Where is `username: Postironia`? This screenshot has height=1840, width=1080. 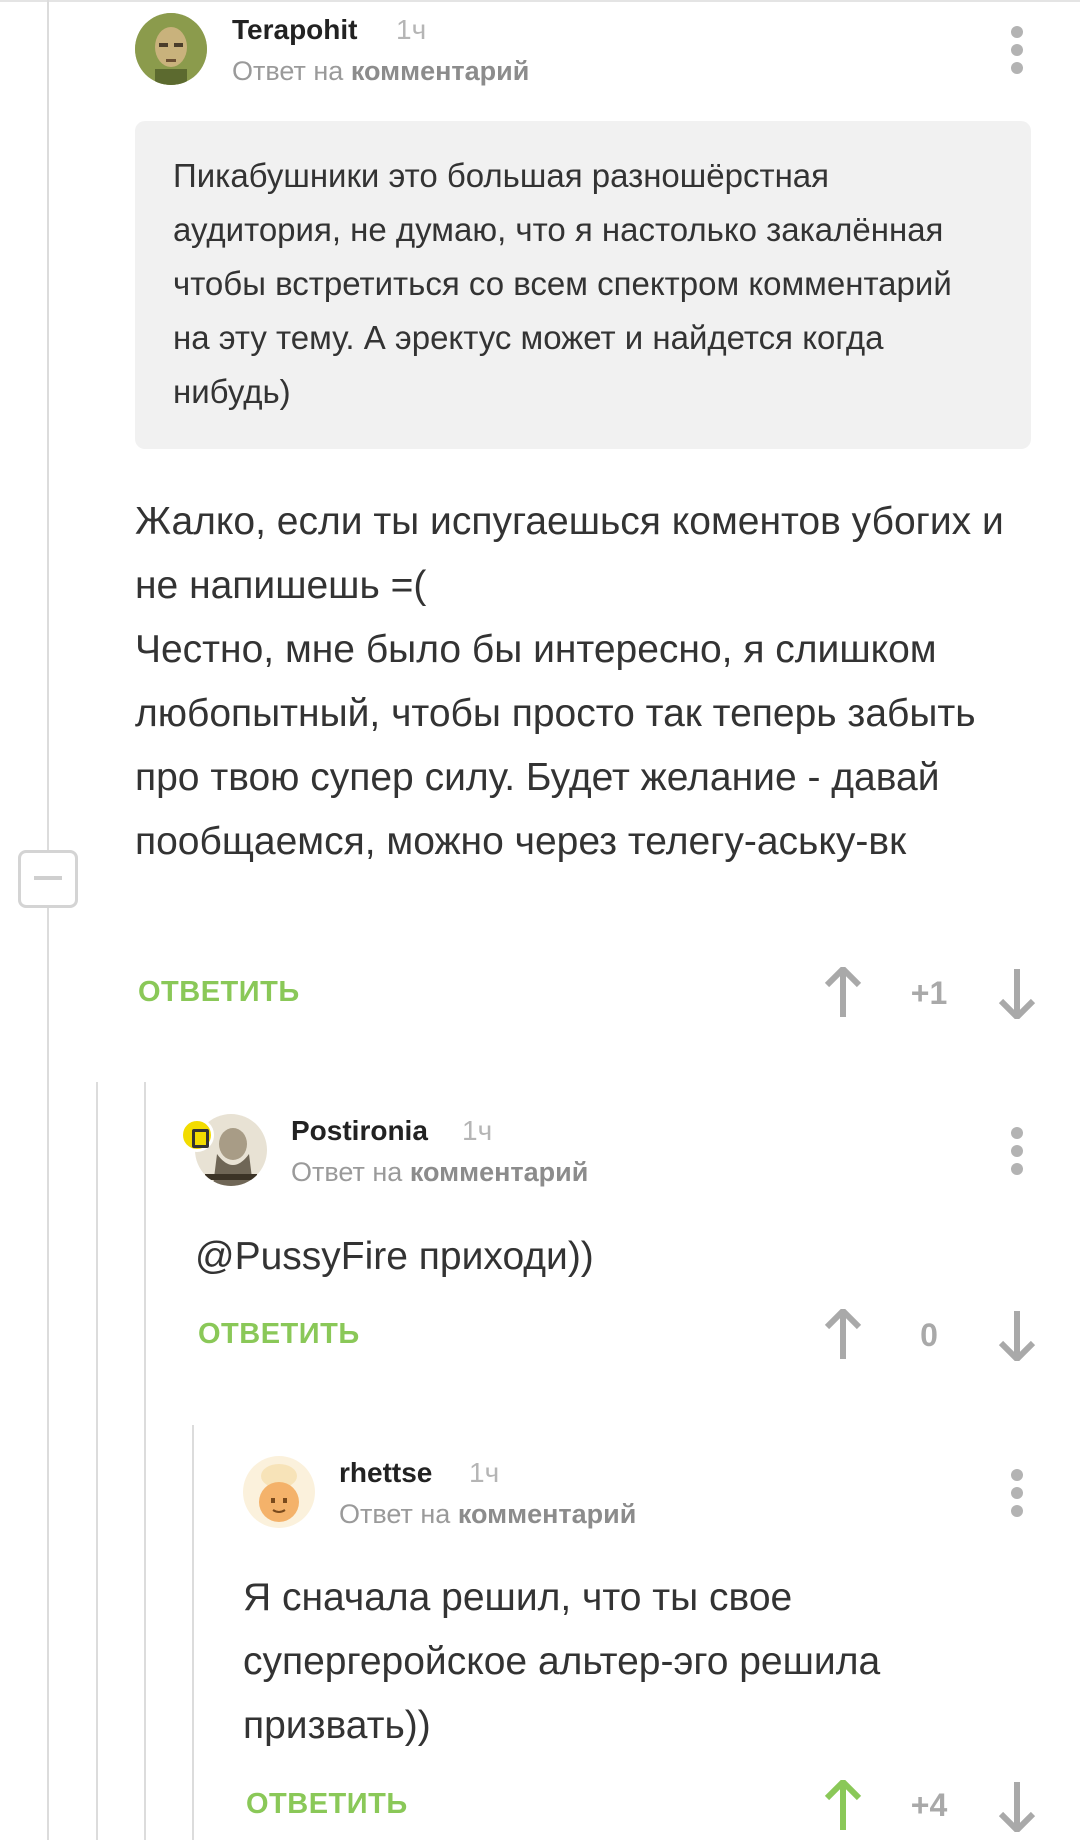 username: Postironia is located at coordinates (359, 1131).